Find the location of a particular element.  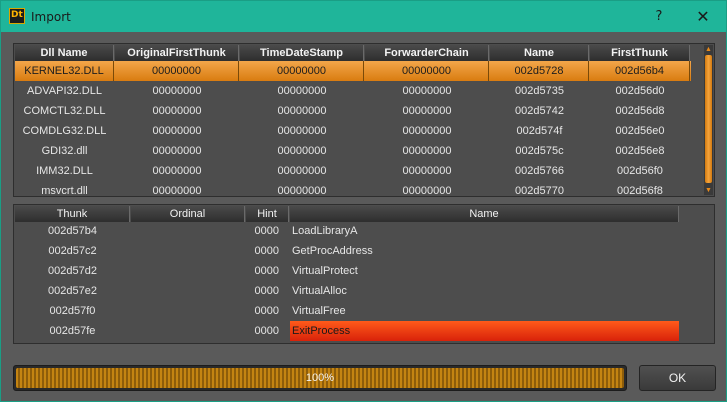

progress-label: 100% is located at coordinates (320, 378).